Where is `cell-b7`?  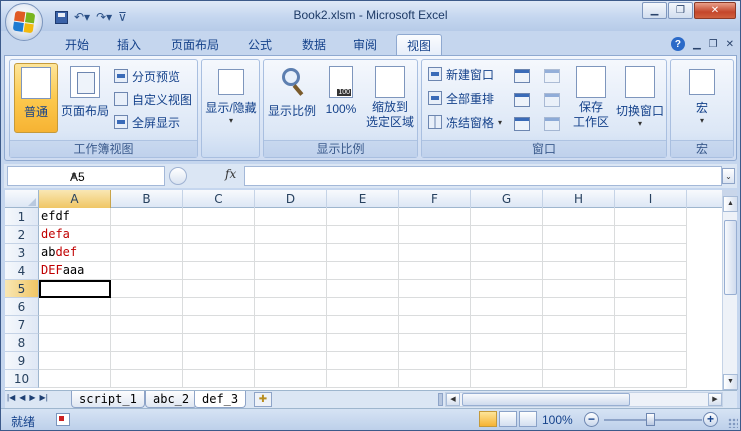
cell-b7 is located at coordinates (147, 325).